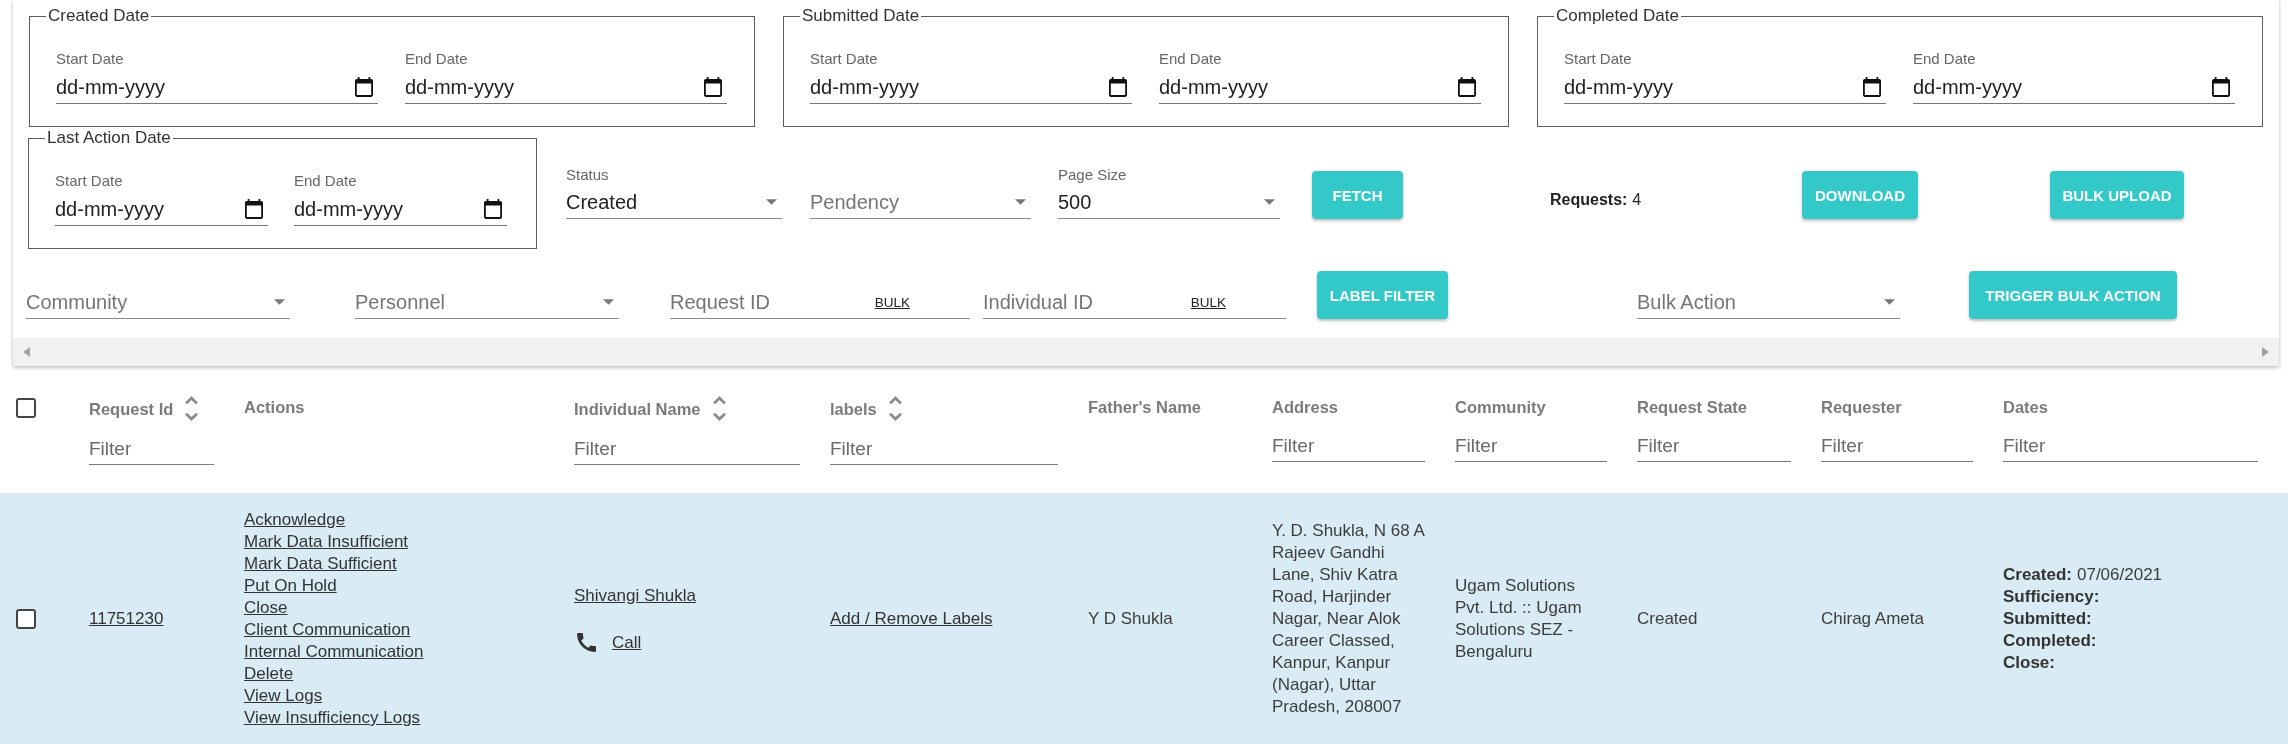 The height and width of the screenshot is (744, 2288). I want to click on column-header: Requester, so click(1861, 407).